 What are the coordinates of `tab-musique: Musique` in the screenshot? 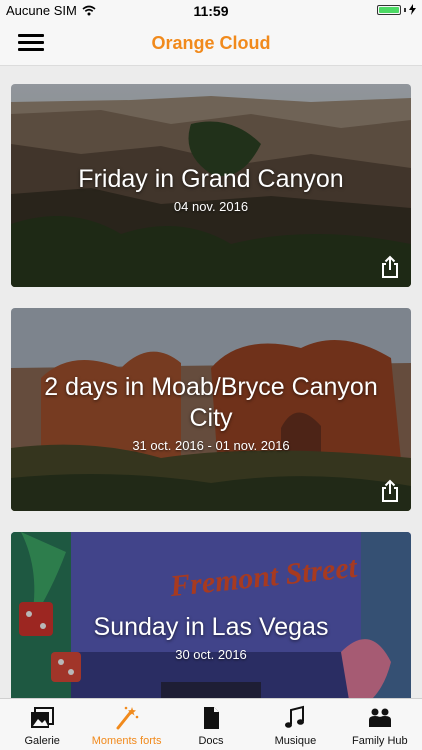 It's located at (295, 724).